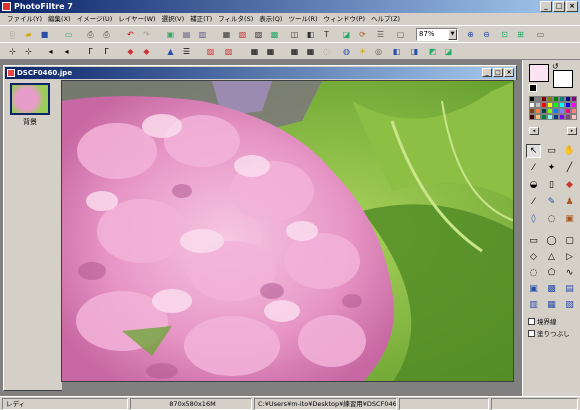 The width and height of the screenshot is (580, 410). What do you see at coordinates (28, 34) in the screenshot?
I see `open-icon: ▰` at bounding box center [28, 34].